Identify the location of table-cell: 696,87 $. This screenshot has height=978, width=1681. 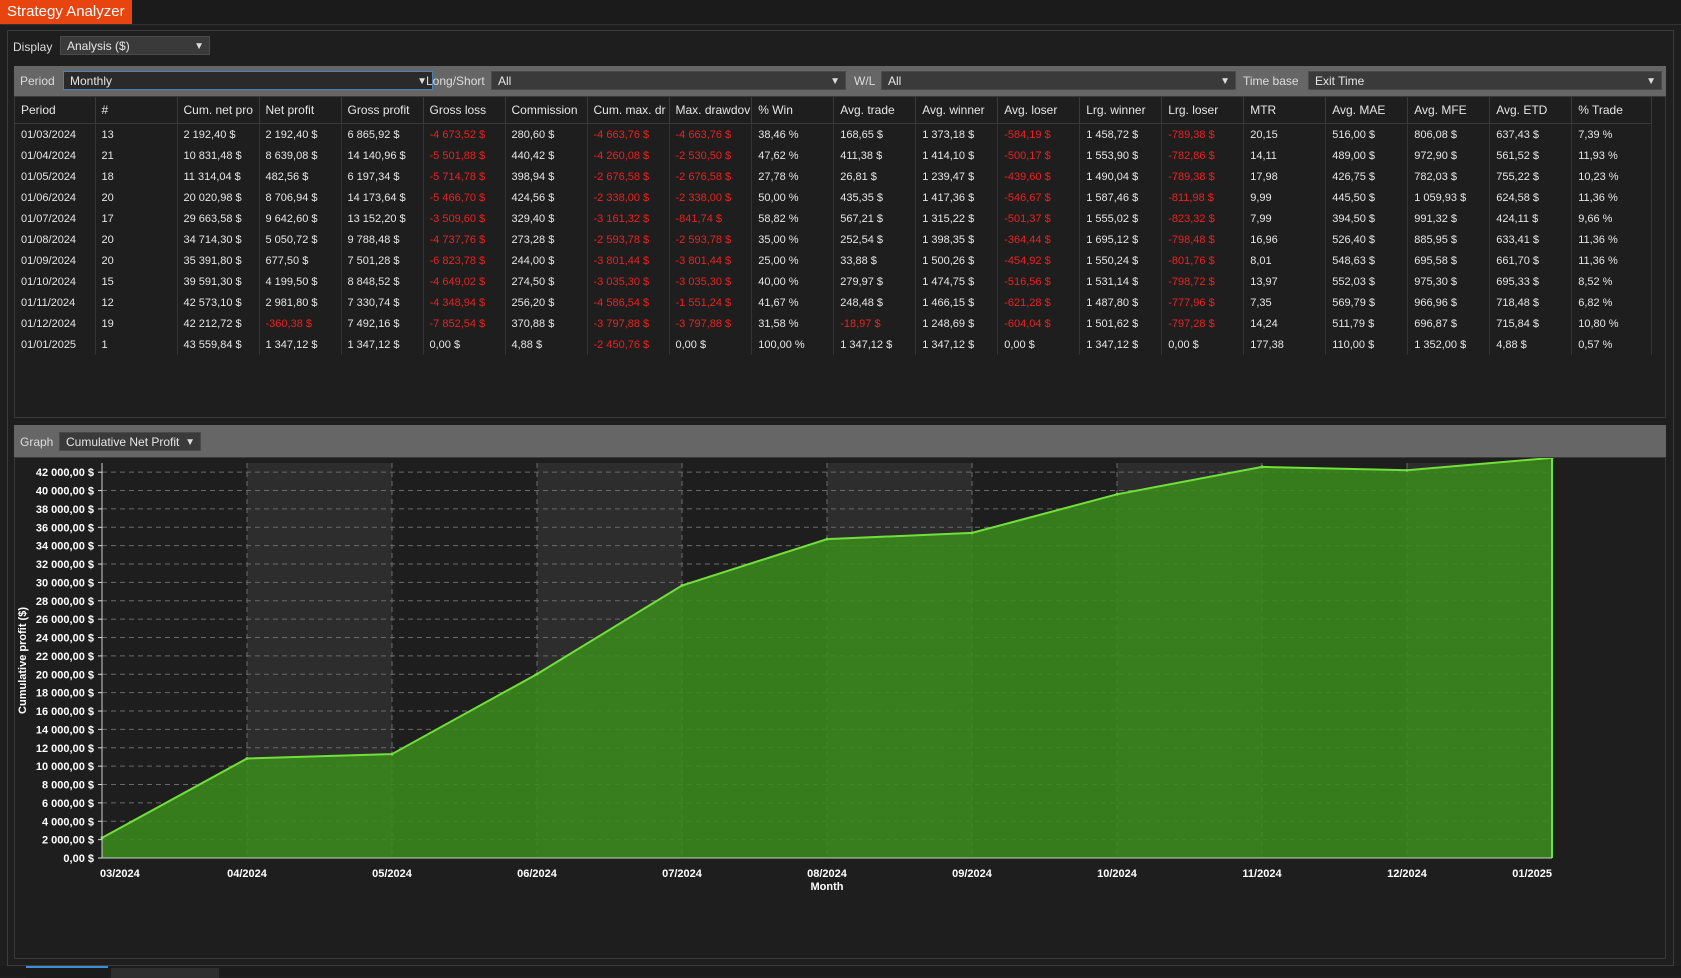
(1449, 323).